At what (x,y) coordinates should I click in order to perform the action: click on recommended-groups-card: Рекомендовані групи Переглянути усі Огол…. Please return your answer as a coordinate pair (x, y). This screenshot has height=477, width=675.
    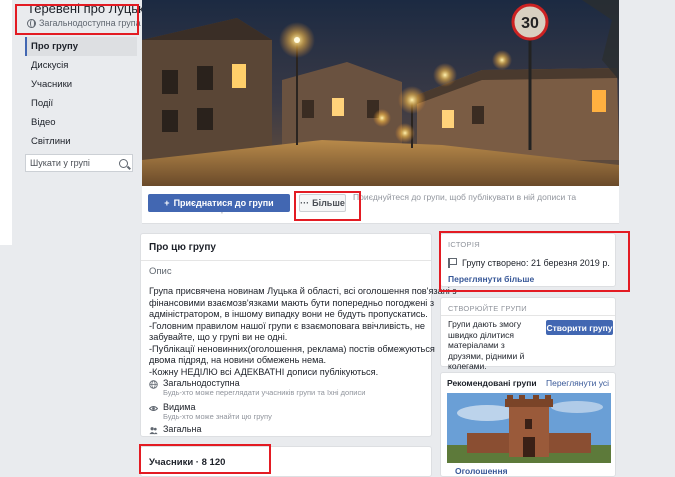
    Looking at the image, I should click on (528, 424).